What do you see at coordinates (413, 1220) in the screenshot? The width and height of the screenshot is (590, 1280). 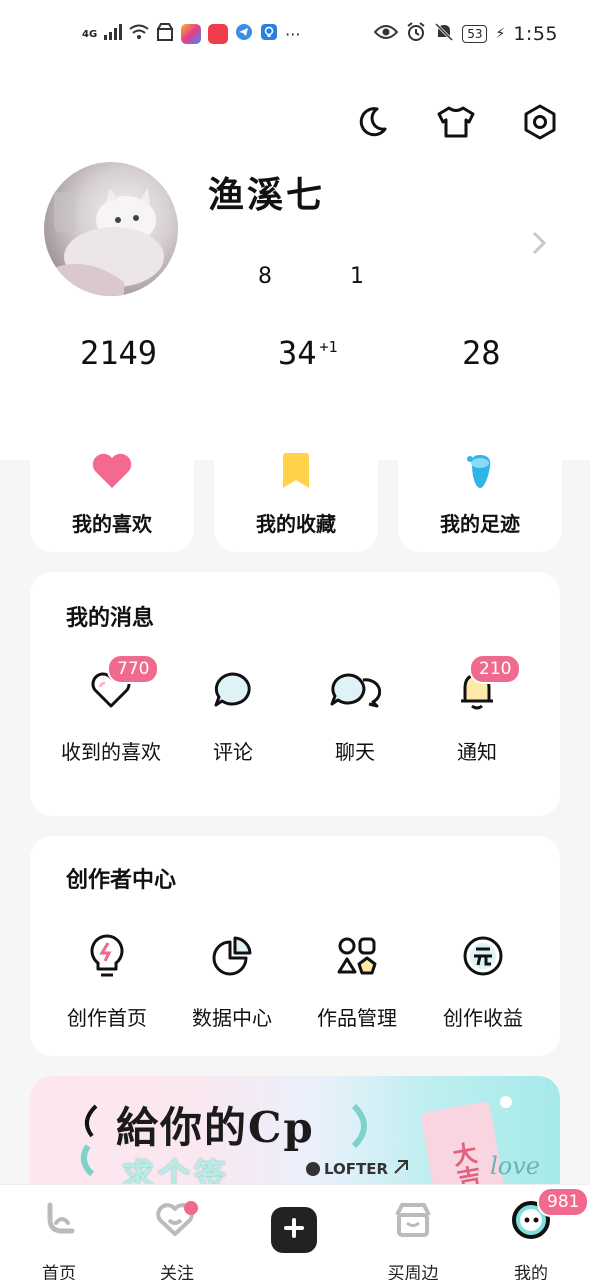 I see `shop-icon` at bounding box center [413, 1220].